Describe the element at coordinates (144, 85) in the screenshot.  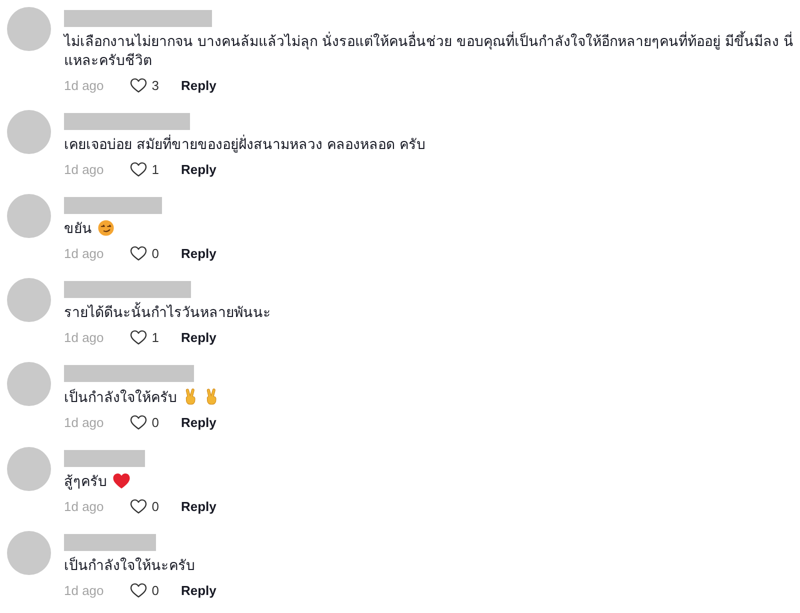
I see `like-button: 3` at that location.